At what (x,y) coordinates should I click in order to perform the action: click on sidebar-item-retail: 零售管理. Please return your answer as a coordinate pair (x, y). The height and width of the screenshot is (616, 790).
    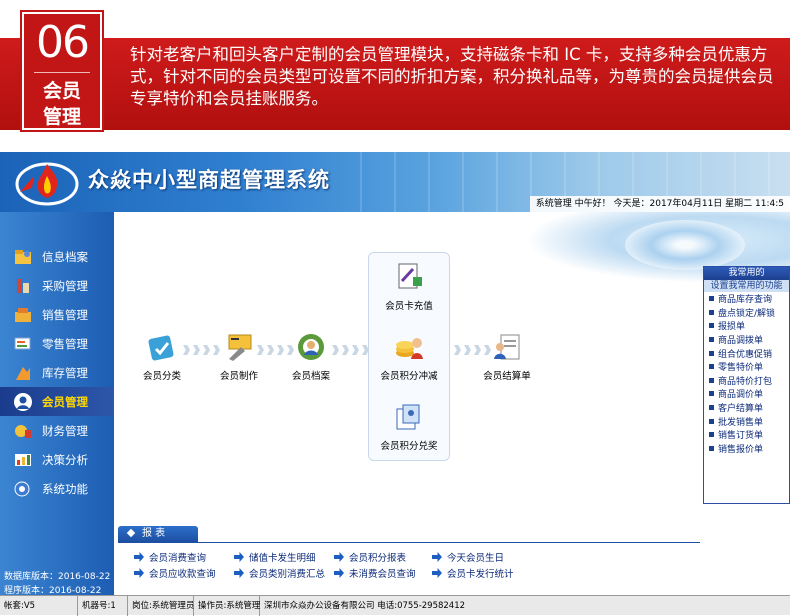
    Looking at the image, I should click on (57, 343).